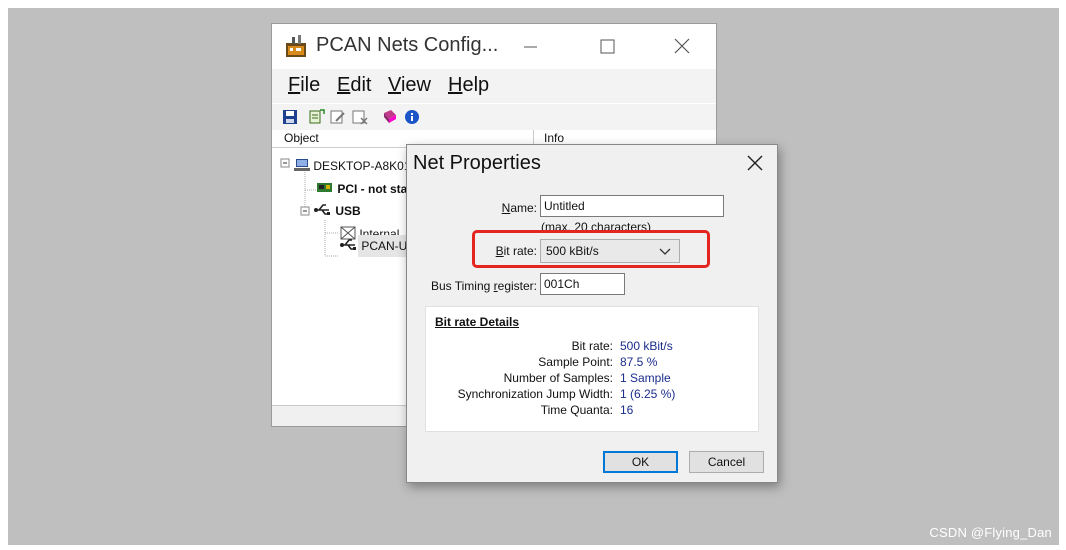 The width and height of the screenshot is (1066, 550). Describe the element at coordinates (494, 117) in the screenshot. I see `toolbar` at that location.